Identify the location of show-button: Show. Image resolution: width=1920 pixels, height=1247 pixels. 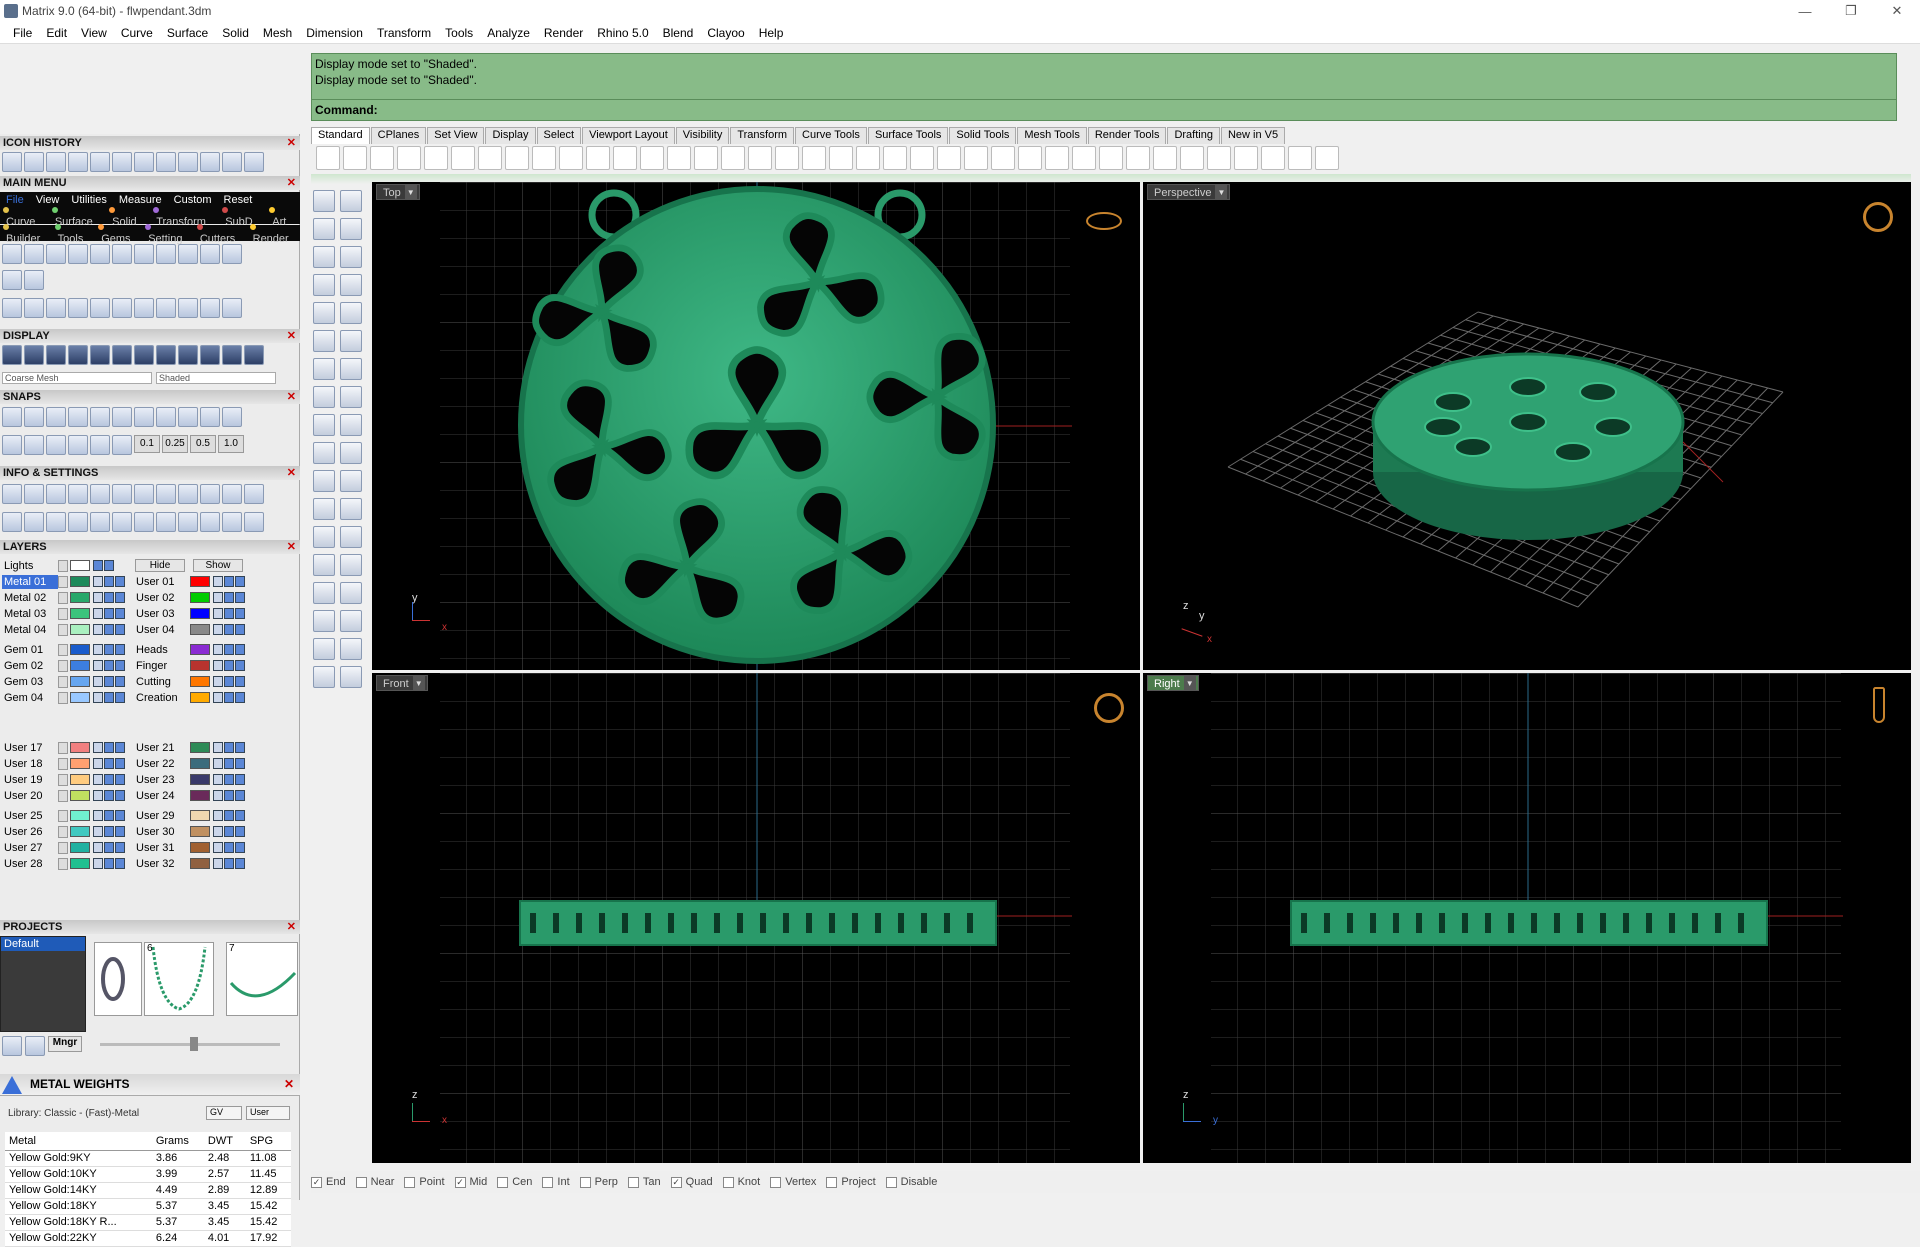
(218, 565).